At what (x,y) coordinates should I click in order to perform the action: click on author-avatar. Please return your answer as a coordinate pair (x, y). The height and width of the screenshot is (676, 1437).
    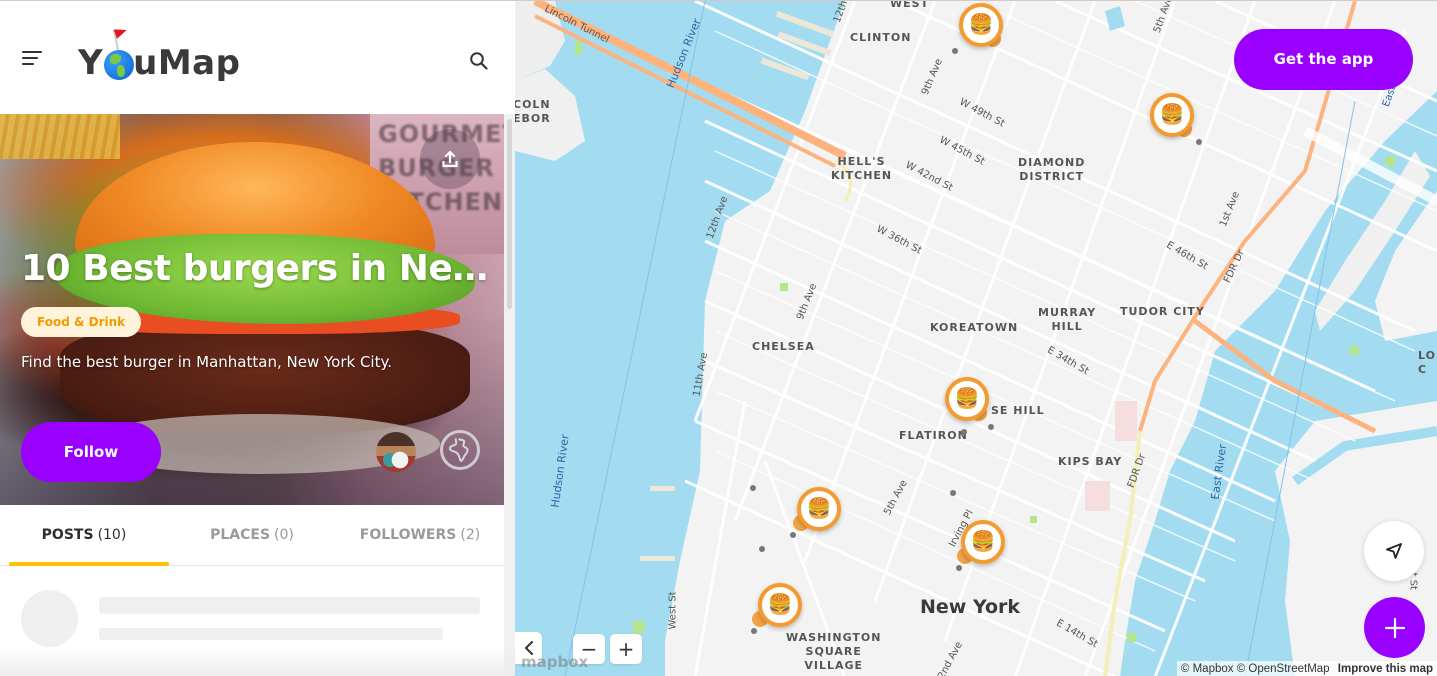
    Looking at the image, I should click on (396, 452).